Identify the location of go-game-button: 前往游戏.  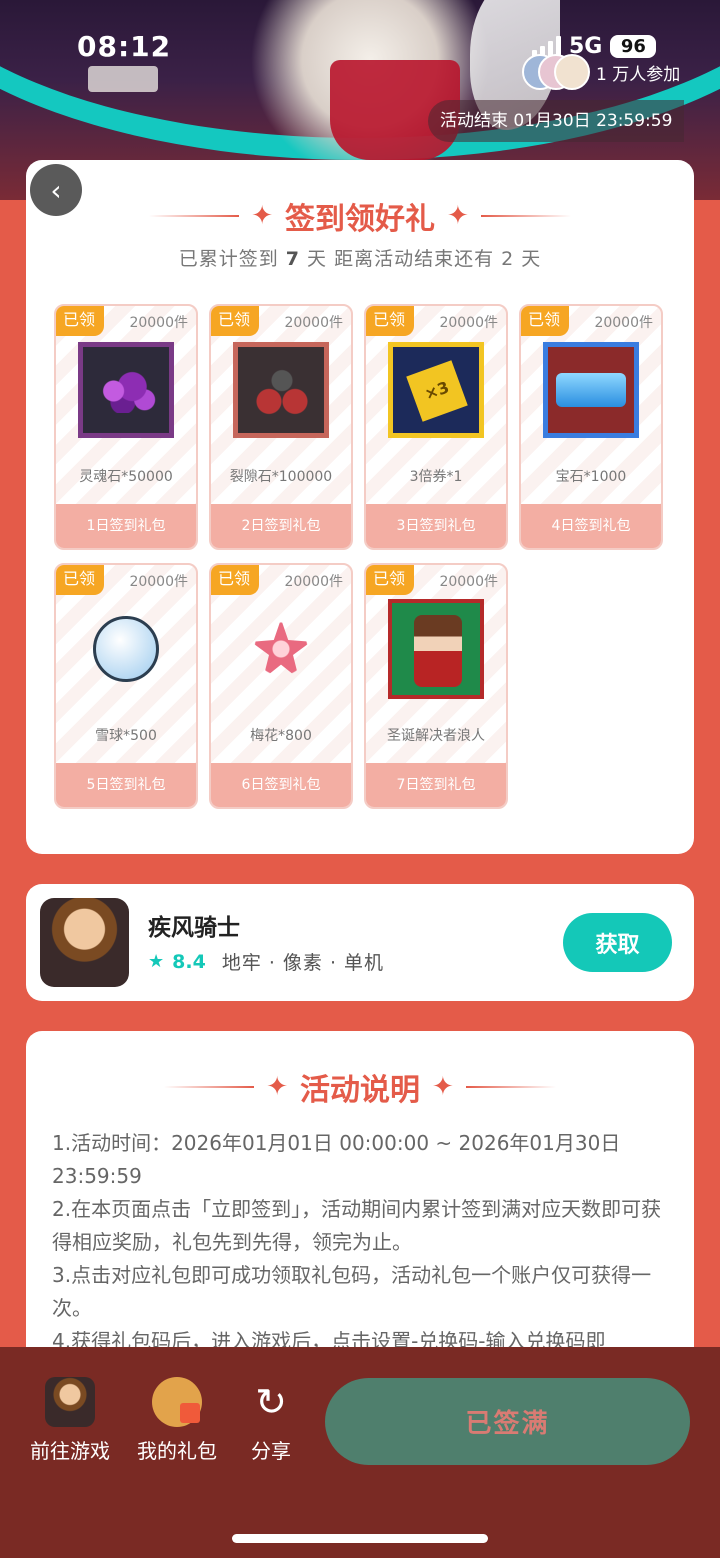
(70, 1420).